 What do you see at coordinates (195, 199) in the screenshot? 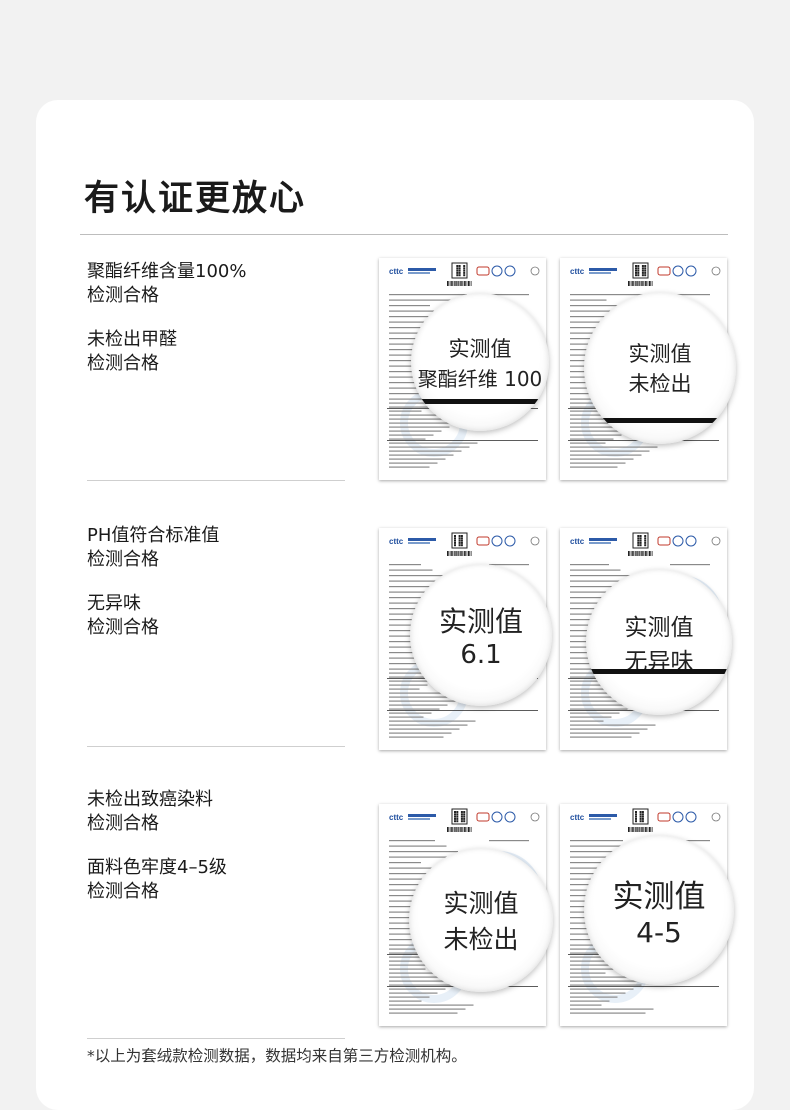
I see `section-title: 有认证更放心` at bounding box center [195, 199].